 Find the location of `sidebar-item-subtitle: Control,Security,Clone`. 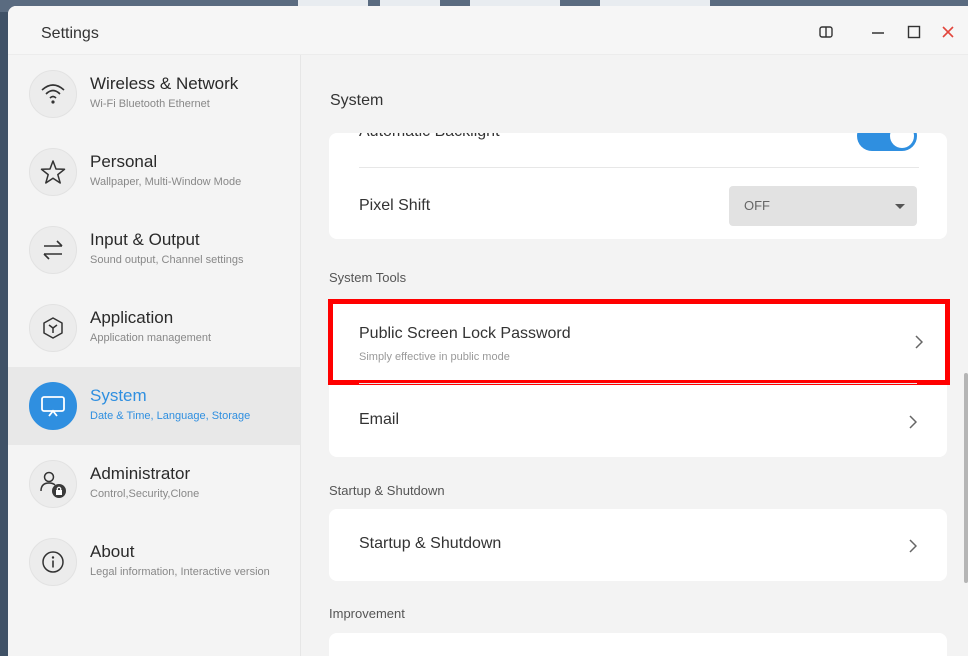

sidebar-item-subtitle: Control,Security,Clone is located at coordinates (145, 494).